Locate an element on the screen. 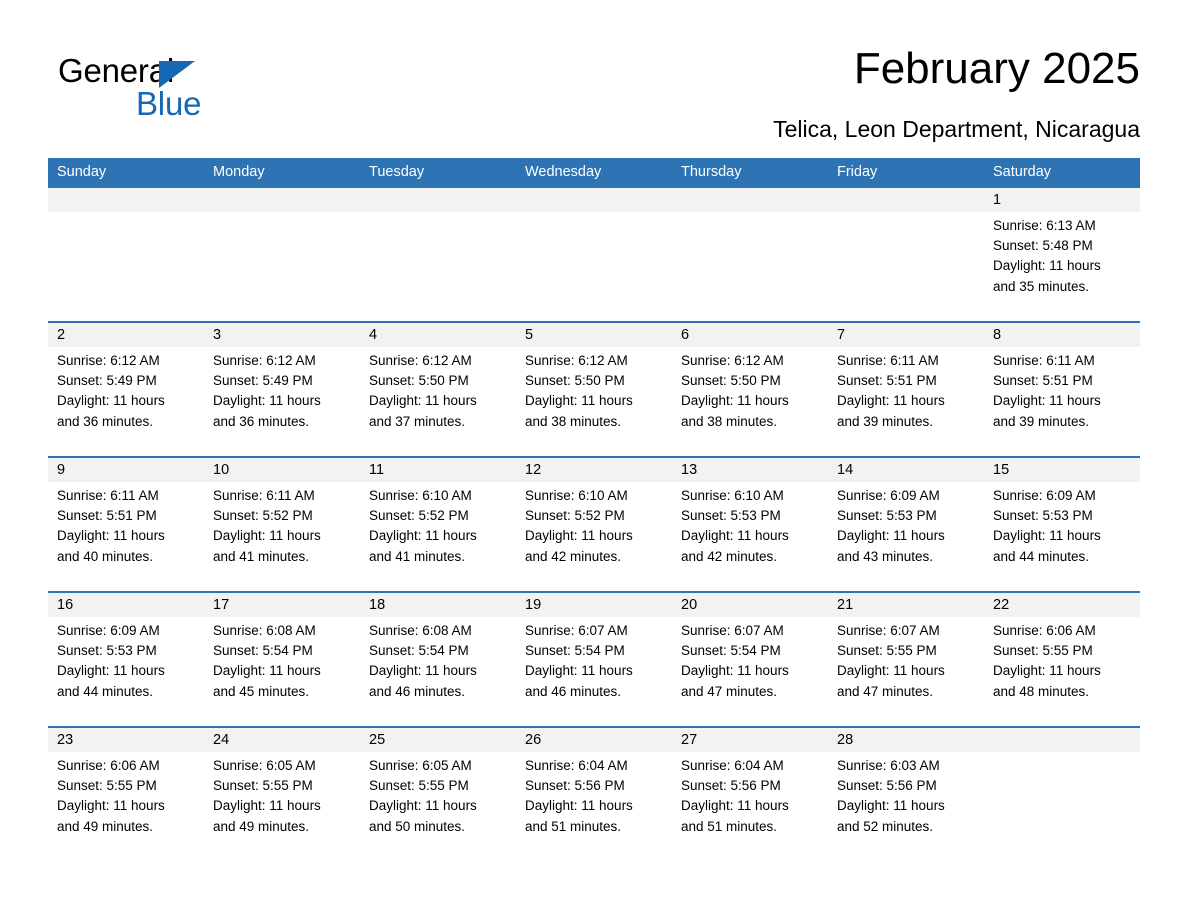 The width and height of the screenshot is (1188, 918). day-number: 11 is located at coordinates (438, 470).